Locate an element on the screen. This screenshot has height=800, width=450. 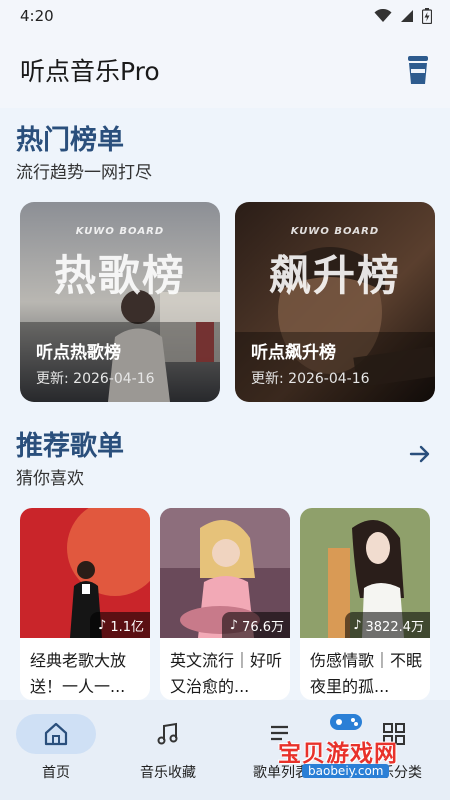
cup-icon is located at coordinates (418, 70).